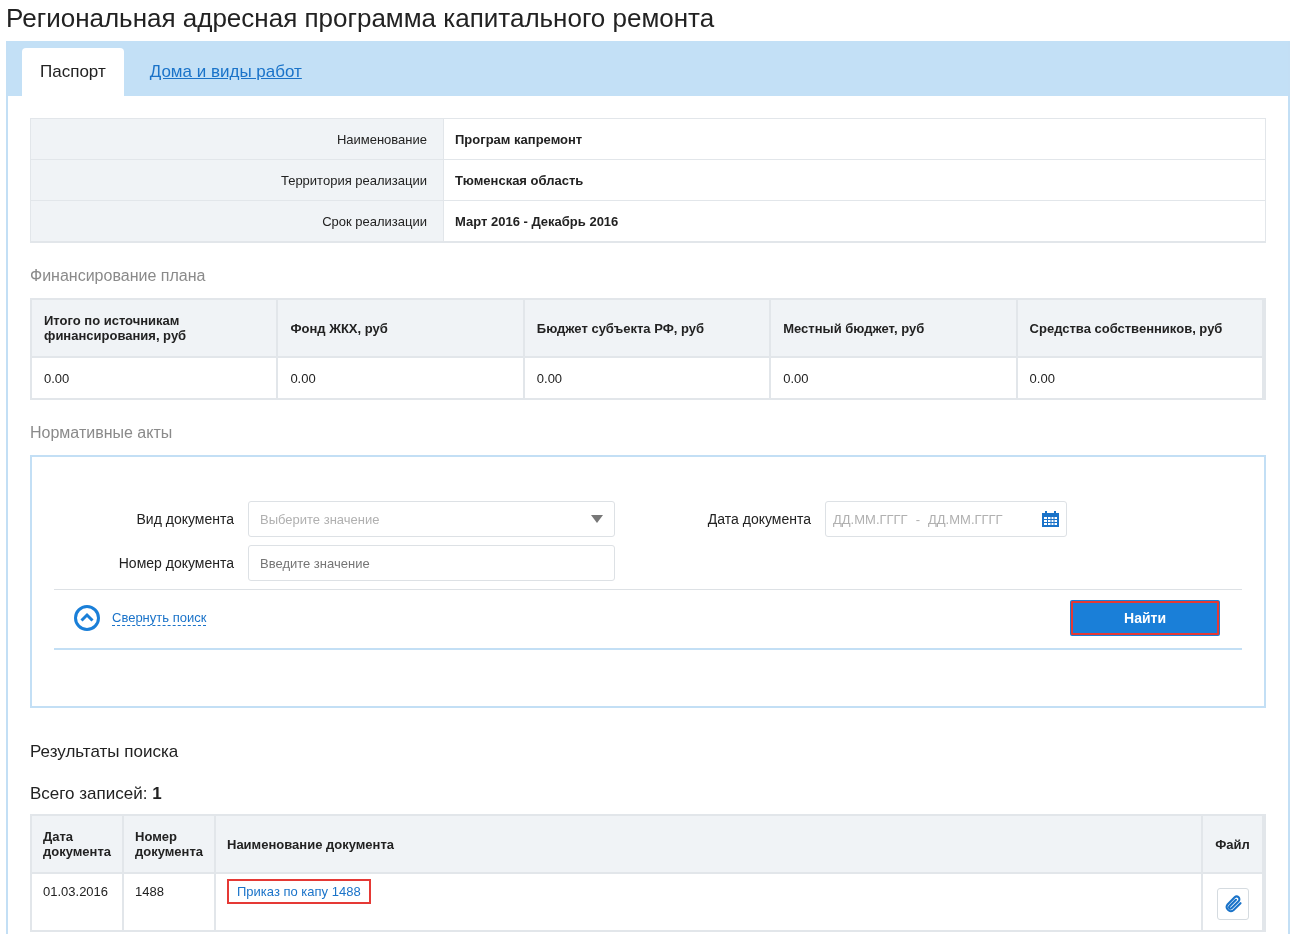 The width and height of the screenshot is (1296, 934). I want to click on column-header: Номер документа, so click(170, 845).